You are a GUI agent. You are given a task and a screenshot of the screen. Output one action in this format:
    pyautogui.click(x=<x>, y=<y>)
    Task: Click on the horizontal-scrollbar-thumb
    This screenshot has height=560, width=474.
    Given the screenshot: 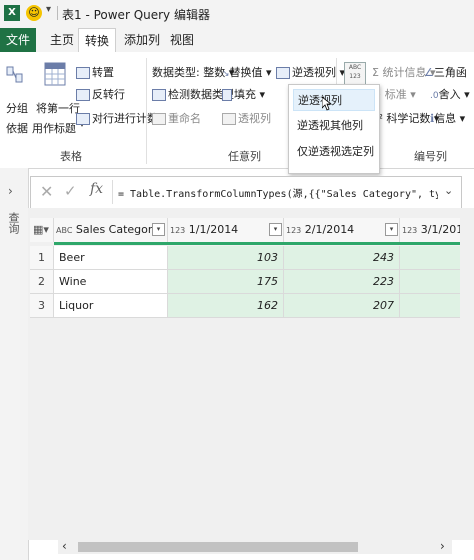 What is the action you would take?
    pyautogui.click(x=218, y=547)
    